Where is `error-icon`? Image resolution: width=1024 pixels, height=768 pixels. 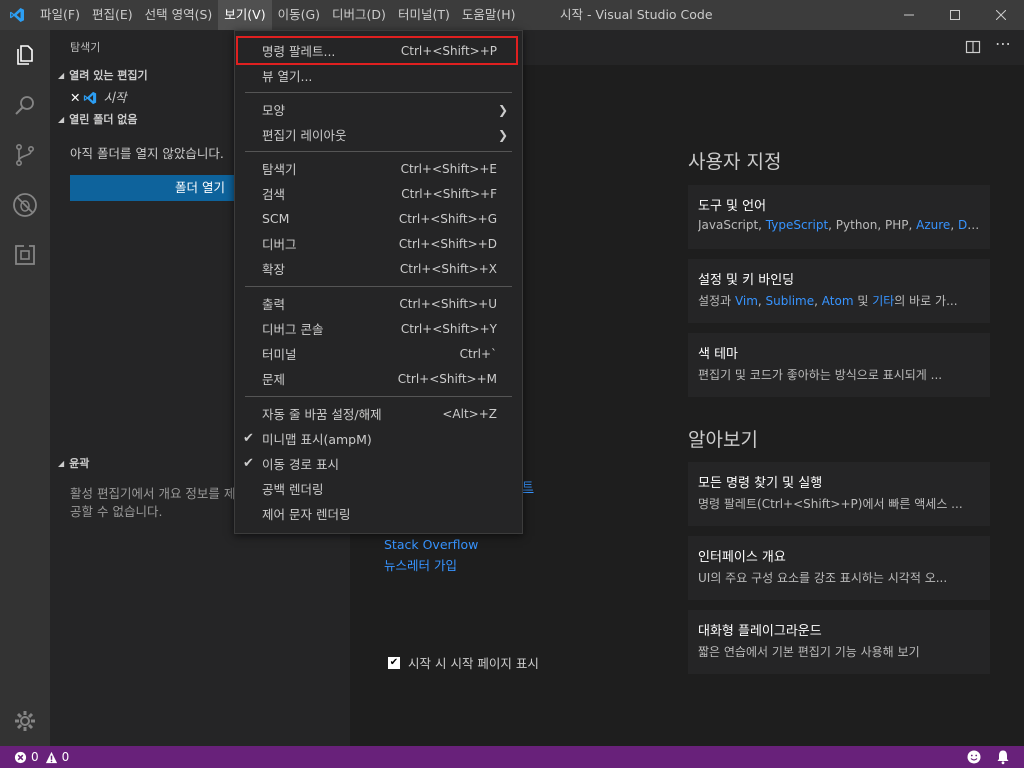 error-icon is located at coordinates (20, 757).